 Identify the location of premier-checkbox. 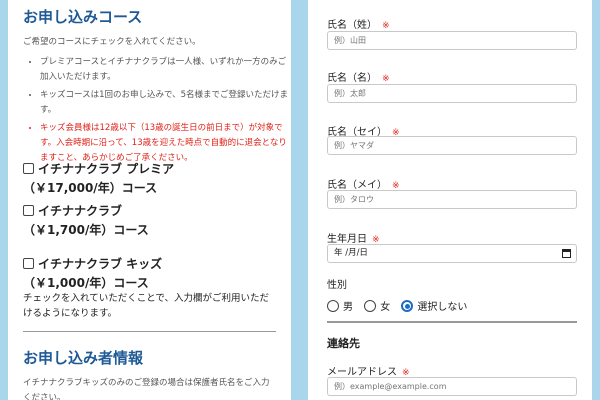
(28, 168).